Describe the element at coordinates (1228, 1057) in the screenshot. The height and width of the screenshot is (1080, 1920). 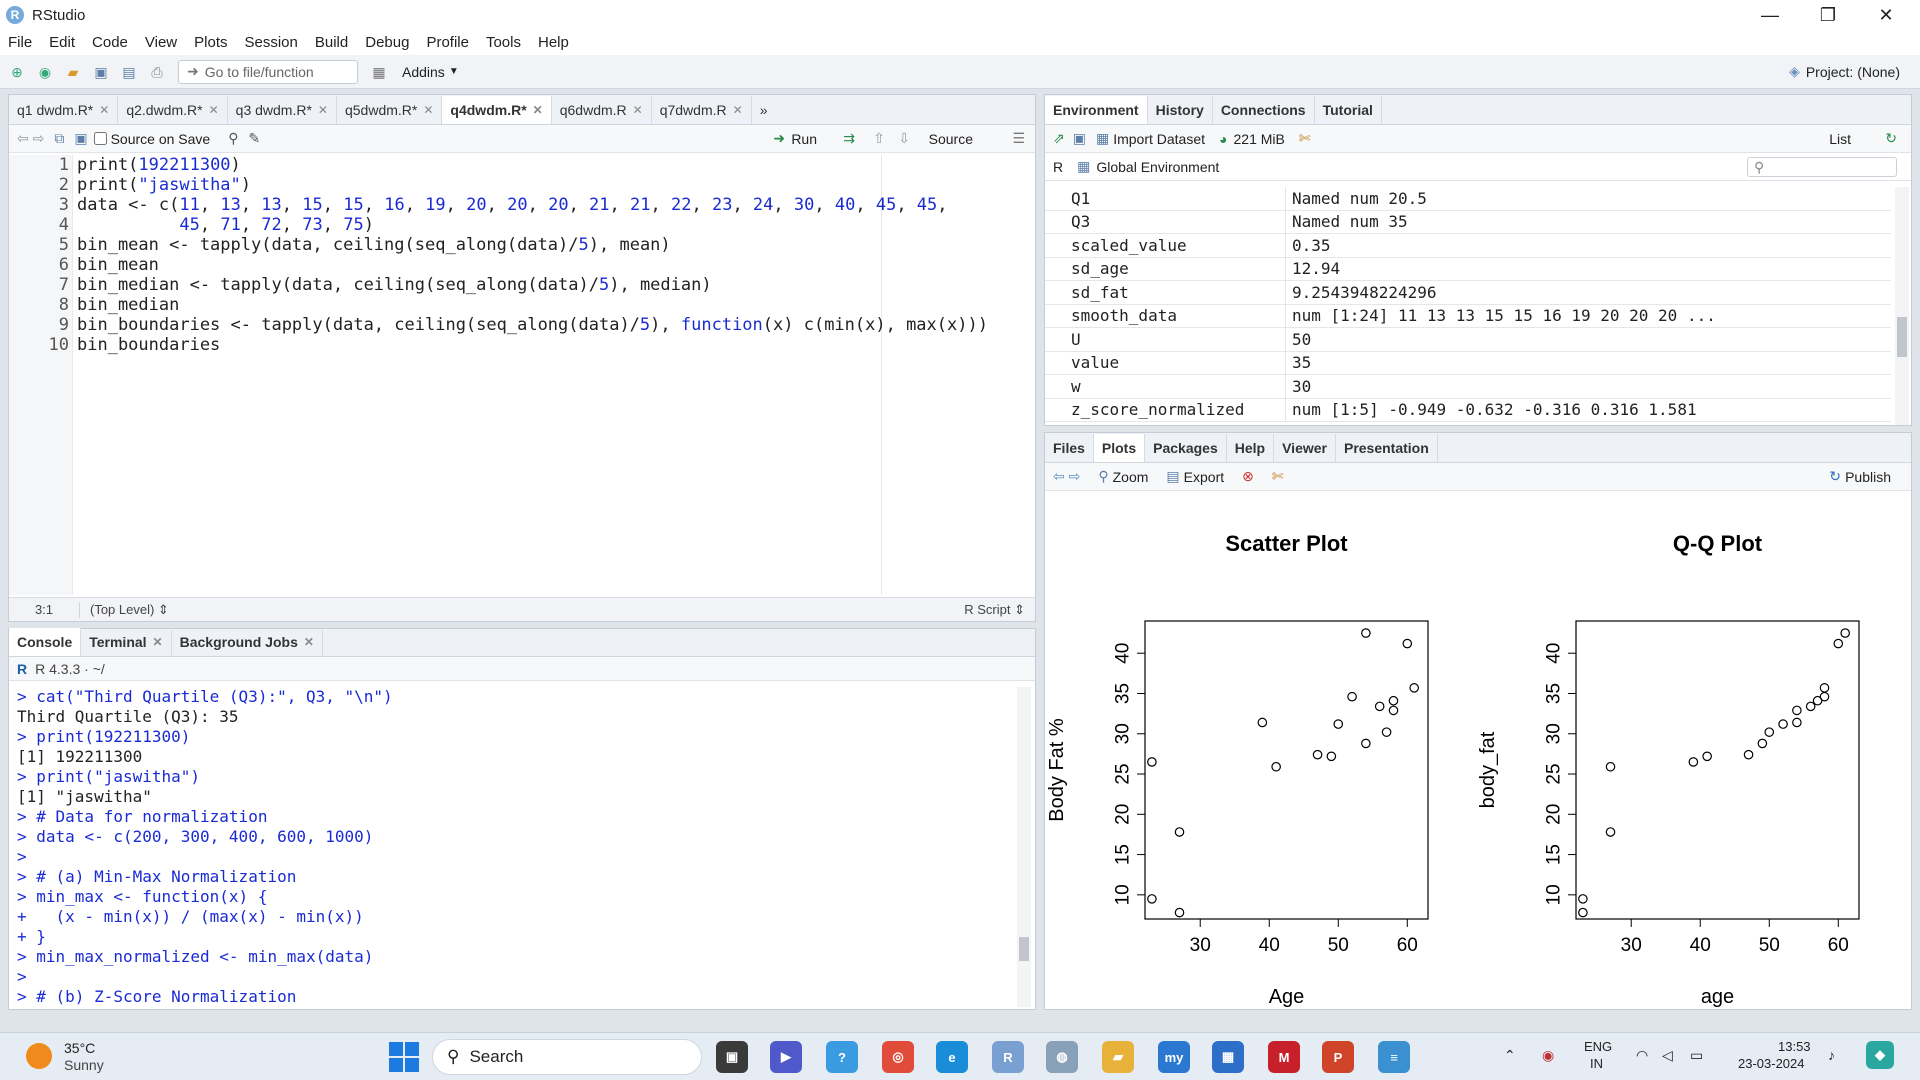
I see `store-icon: ▦` at that location.